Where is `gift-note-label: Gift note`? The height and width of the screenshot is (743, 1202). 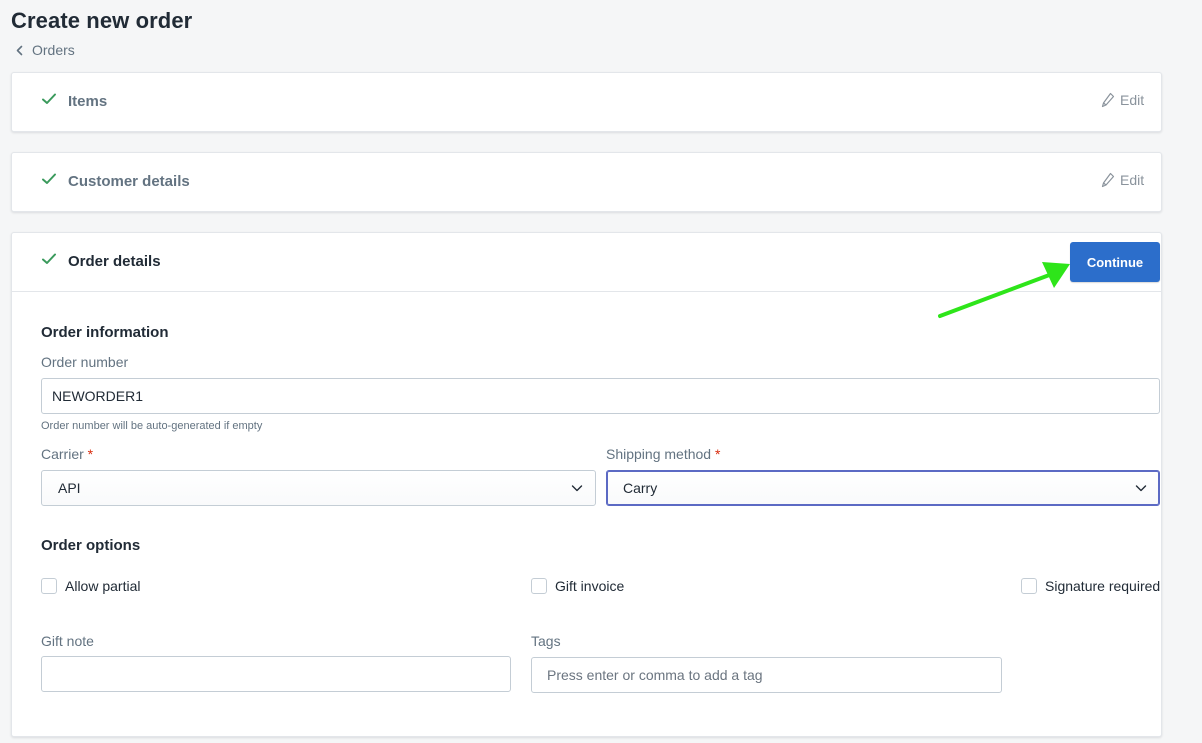
gift-note-label: Gift note is located at coordinates (67, 641).